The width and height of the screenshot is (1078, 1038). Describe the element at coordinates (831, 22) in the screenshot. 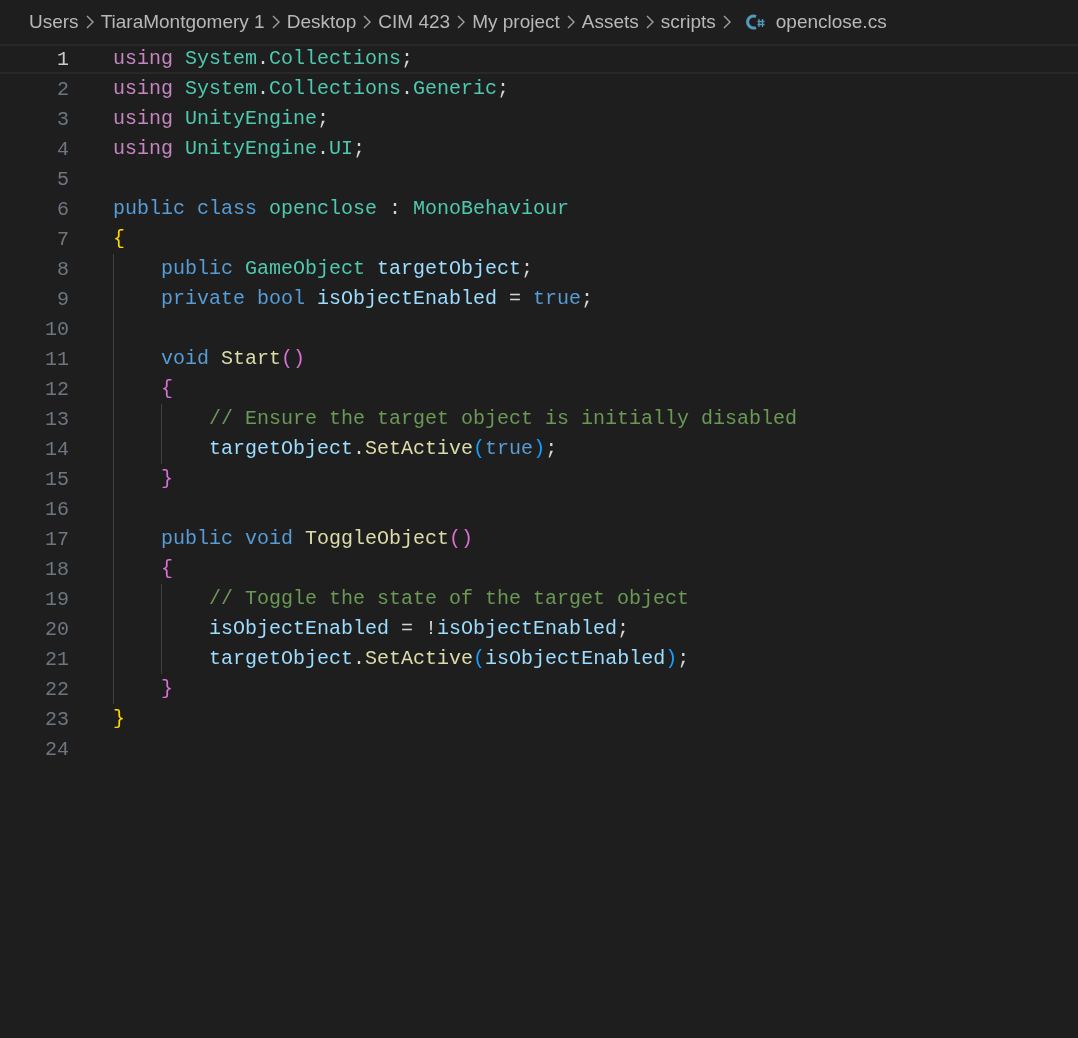

I see `breadcrumb-item: openclose.cs` at that location.